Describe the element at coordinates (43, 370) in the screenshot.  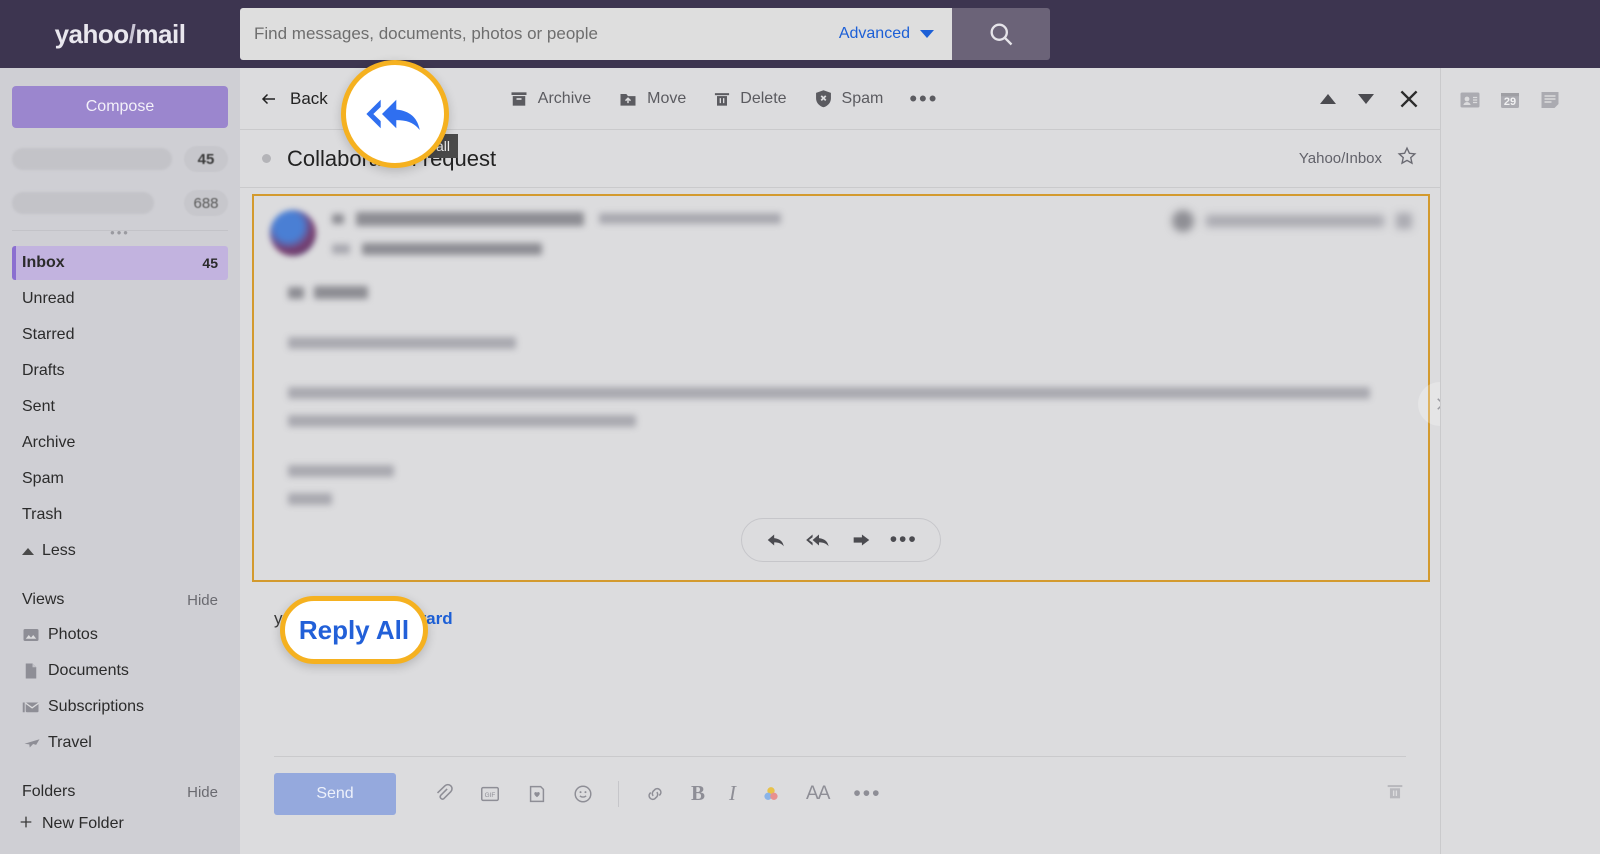
I see `sidebar-item-label: Drafts` at that location.